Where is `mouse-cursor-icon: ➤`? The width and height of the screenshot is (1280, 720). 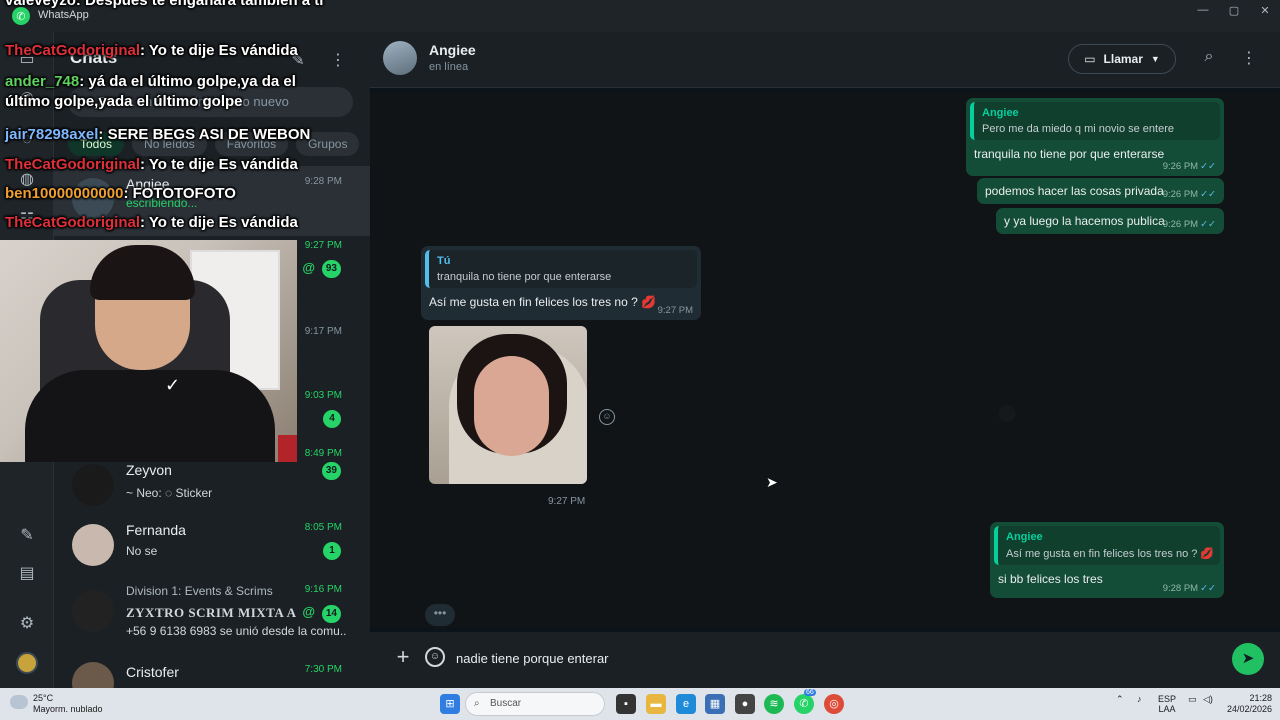
mouse-cursor-icon: ➤ is located at coordinates (772, 482).